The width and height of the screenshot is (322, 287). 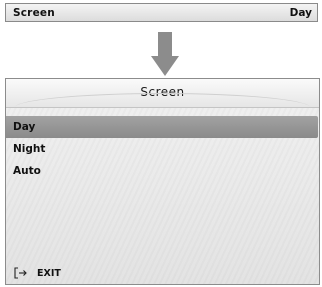 I want to click on panel-title: Screen, so click(x=162, y=93).